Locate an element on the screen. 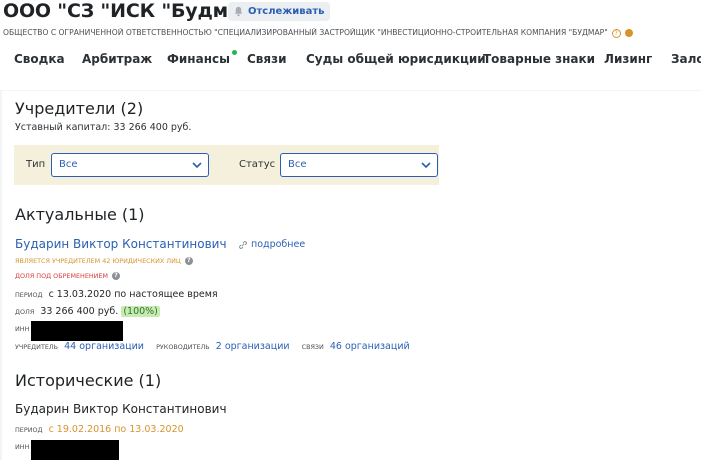 The width and height of the screenshot is (701, 460). actual-share: доля 33 266 400 руб. (100%) is located at coordinates (87, 311).